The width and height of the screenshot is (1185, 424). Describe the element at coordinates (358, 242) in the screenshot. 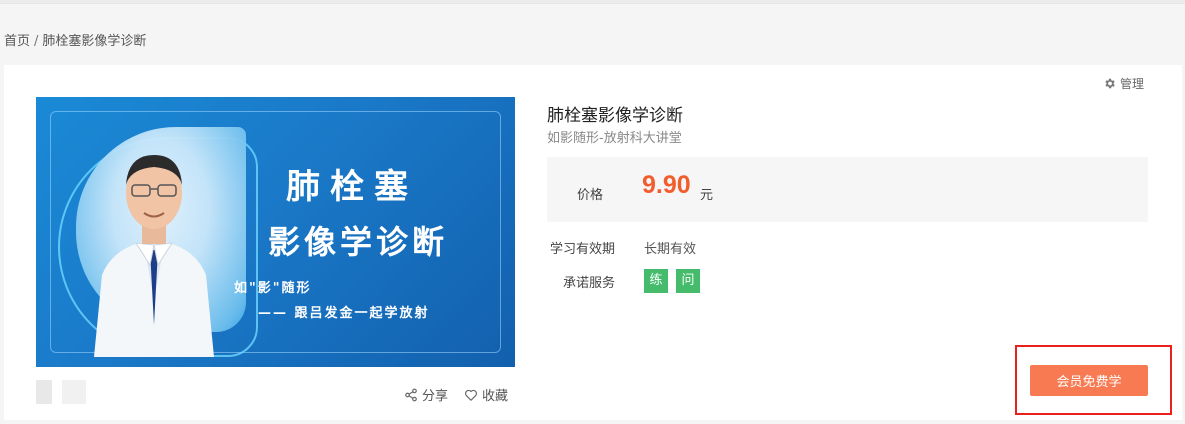

I see `cover-title-line2: 影像学诊断` at that location.